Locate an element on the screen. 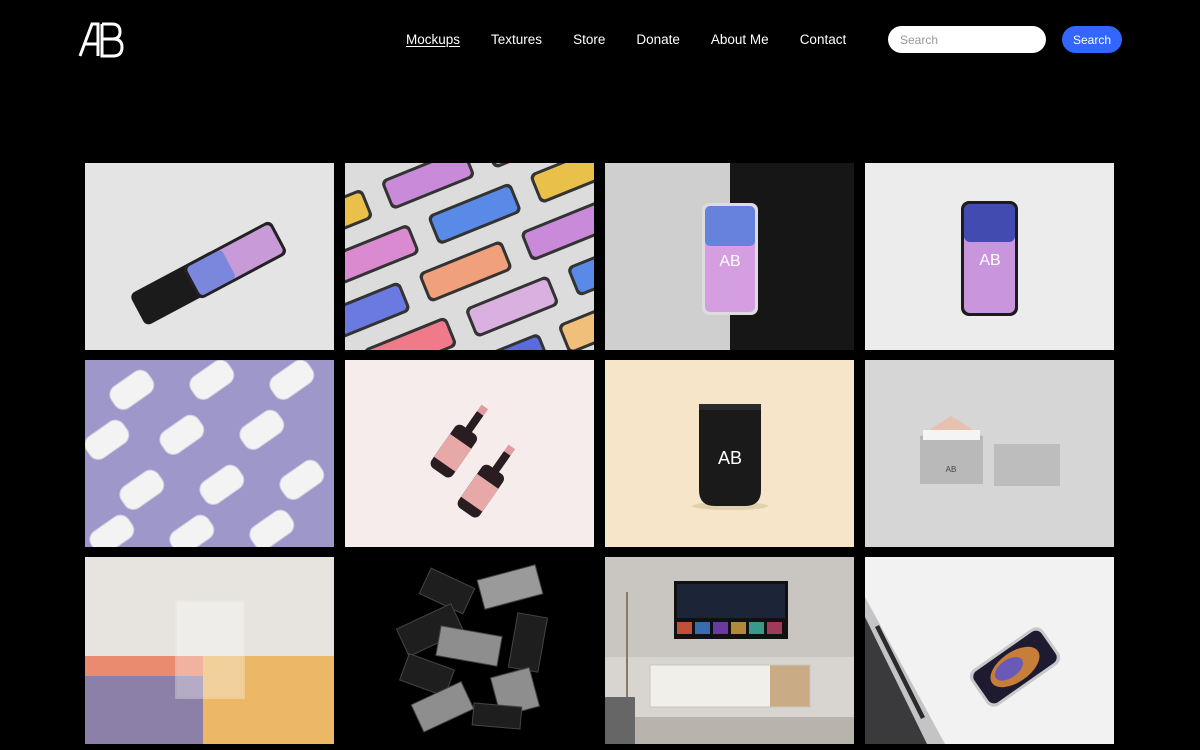 This screenshot has width=1200, height=750. tv-screen-image is located at coordinates (729, 650).